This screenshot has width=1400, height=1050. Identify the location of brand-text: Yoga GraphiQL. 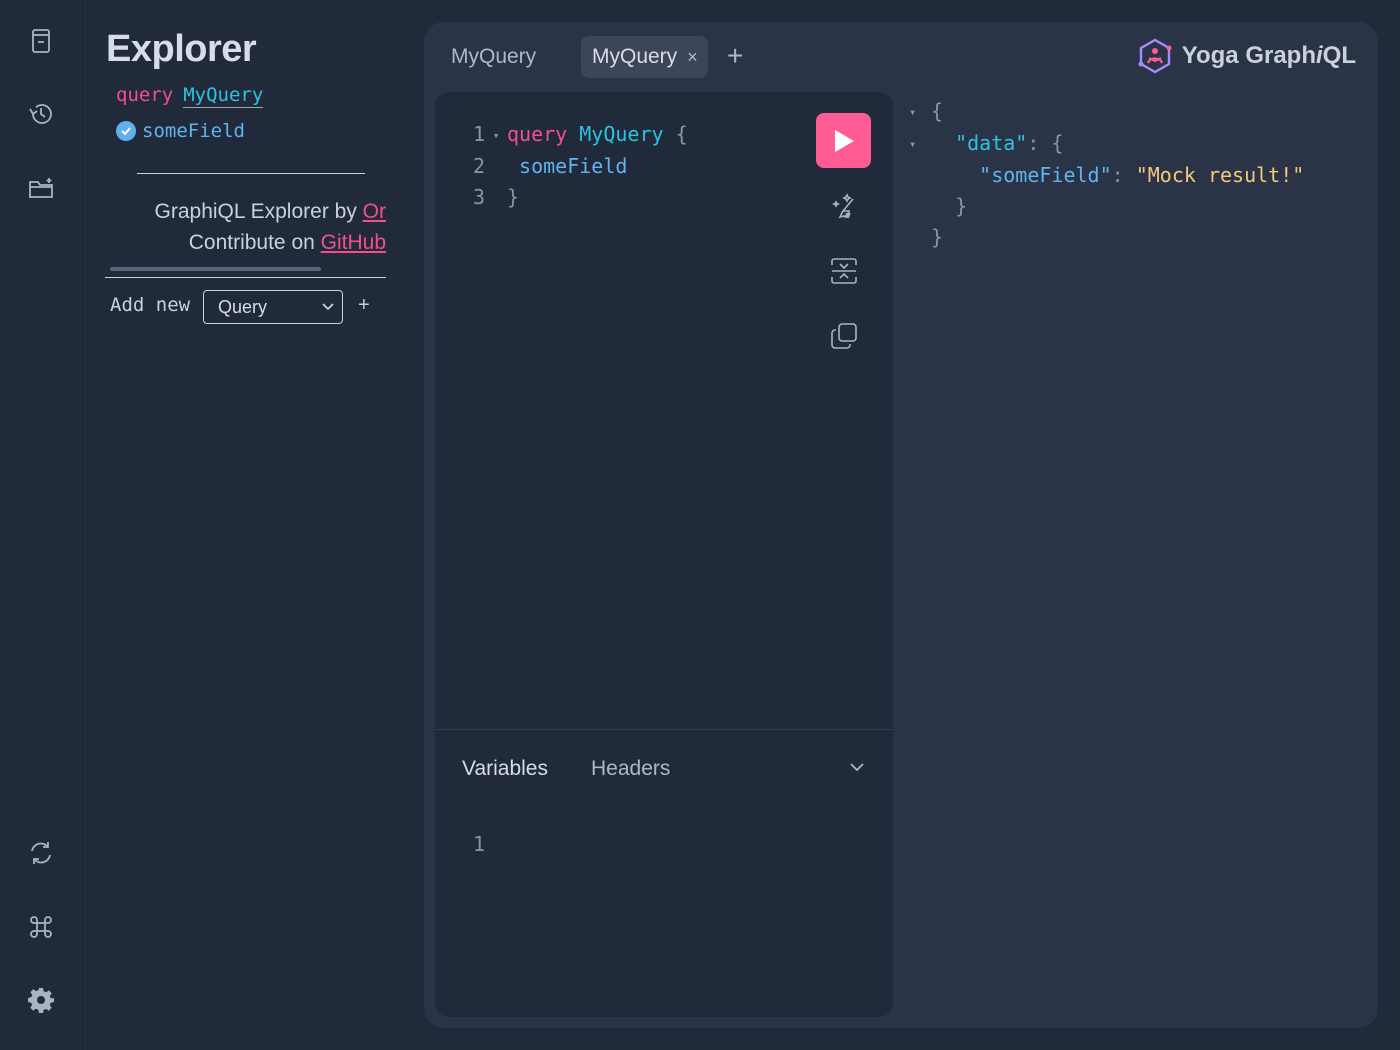
(1268, 55).